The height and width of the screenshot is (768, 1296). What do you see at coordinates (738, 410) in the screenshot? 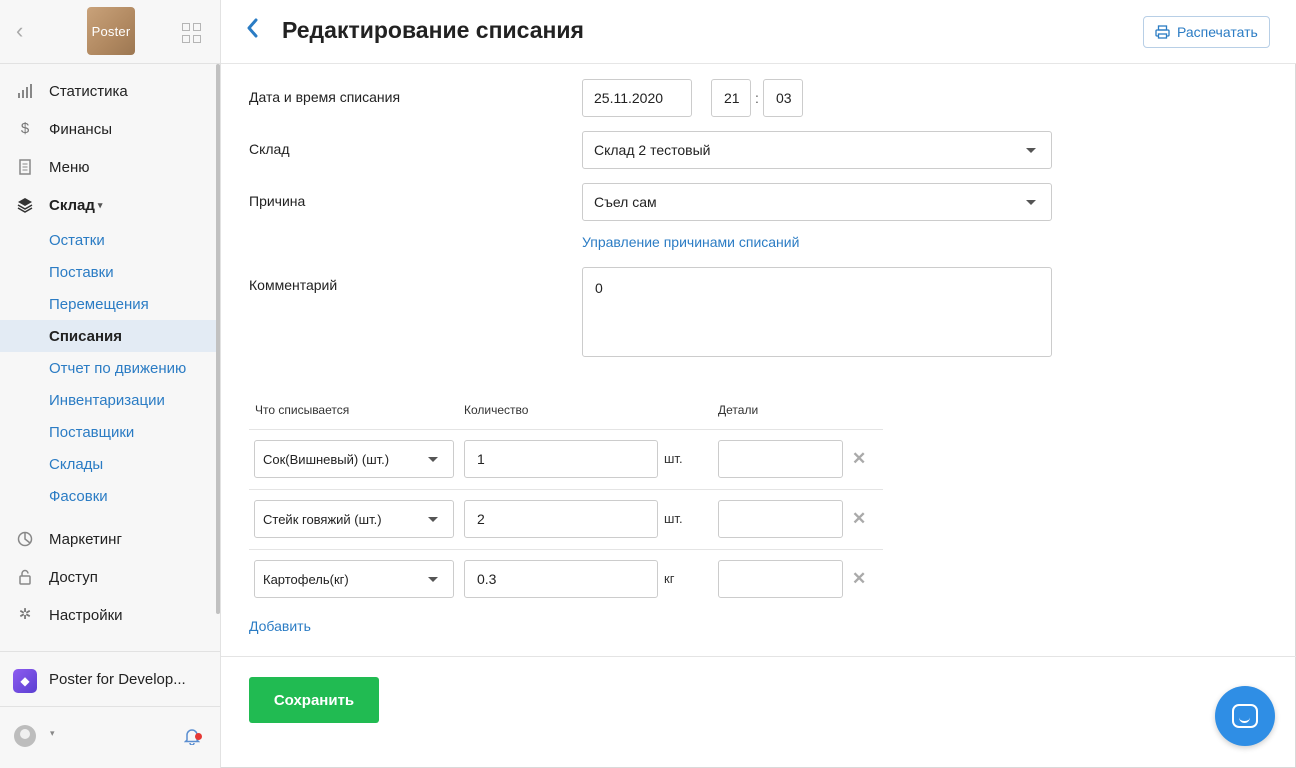
I see `column-header-details: Детали` at bounding box center [738, 410].